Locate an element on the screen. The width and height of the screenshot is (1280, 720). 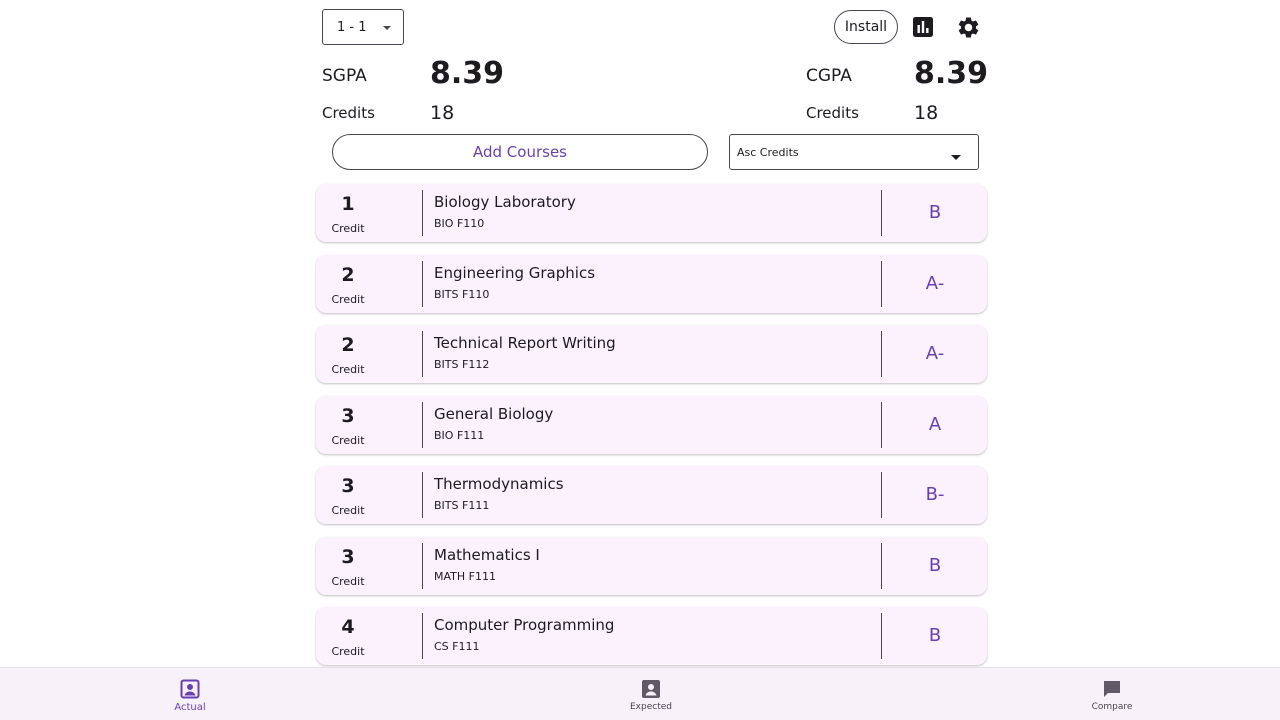
course-name: Thermodynamics is located at coordinates (499, 484).